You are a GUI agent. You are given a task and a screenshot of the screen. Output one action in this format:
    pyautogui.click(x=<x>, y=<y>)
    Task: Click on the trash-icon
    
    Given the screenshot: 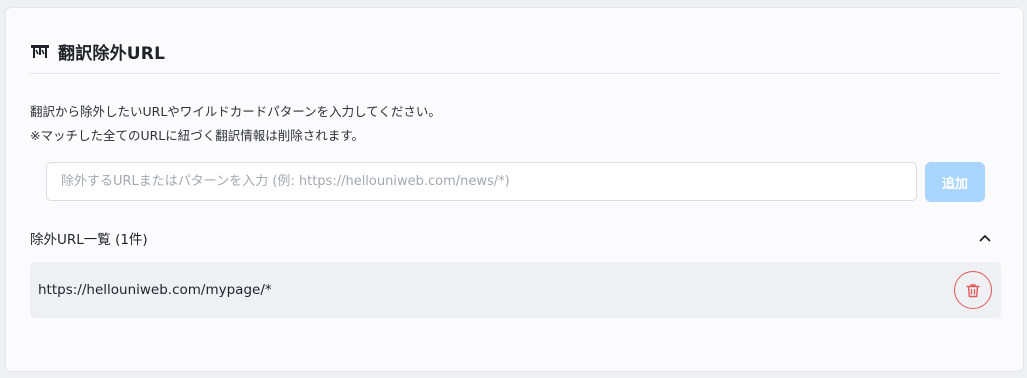 What is the action you would take?
    pyautogui.click(x=973, y=290)
    